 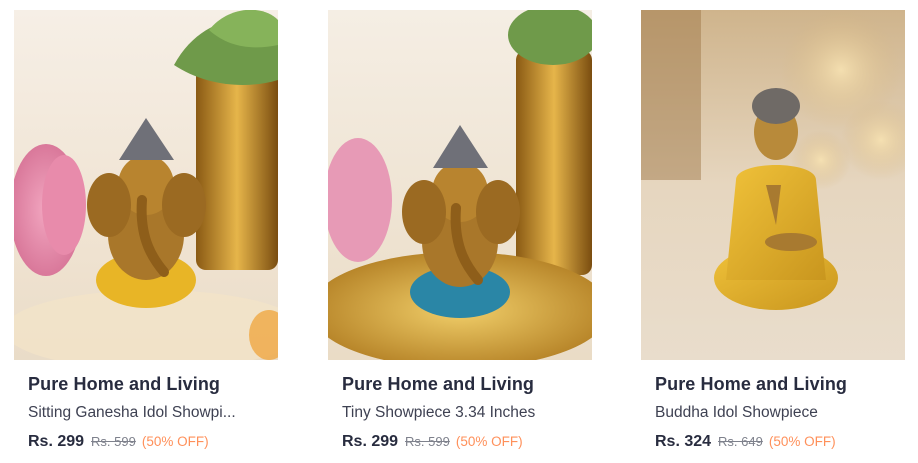 I want to click on product-mrp: Rs. 649, so click(x=740, y=441).